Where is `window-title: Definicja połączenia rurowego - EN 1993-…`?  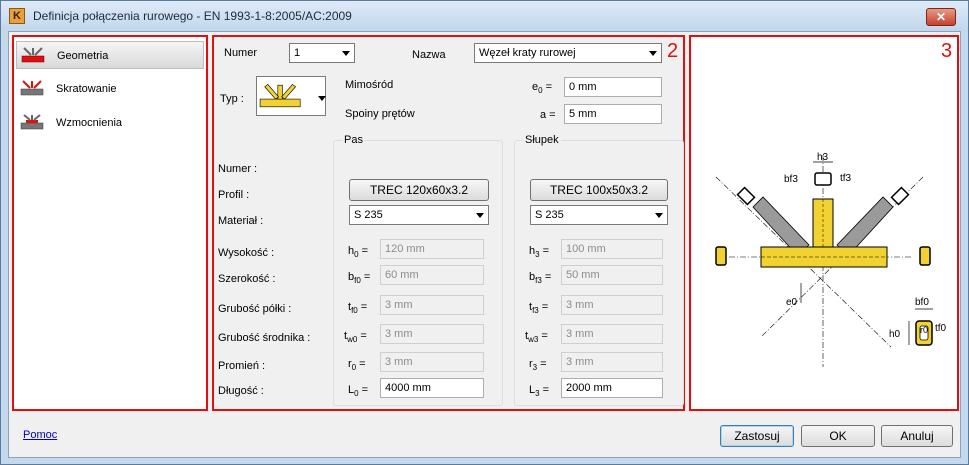 window-title: Definicja połączenia rurowego - EN 1993-… is located at coordinates (192, 16).